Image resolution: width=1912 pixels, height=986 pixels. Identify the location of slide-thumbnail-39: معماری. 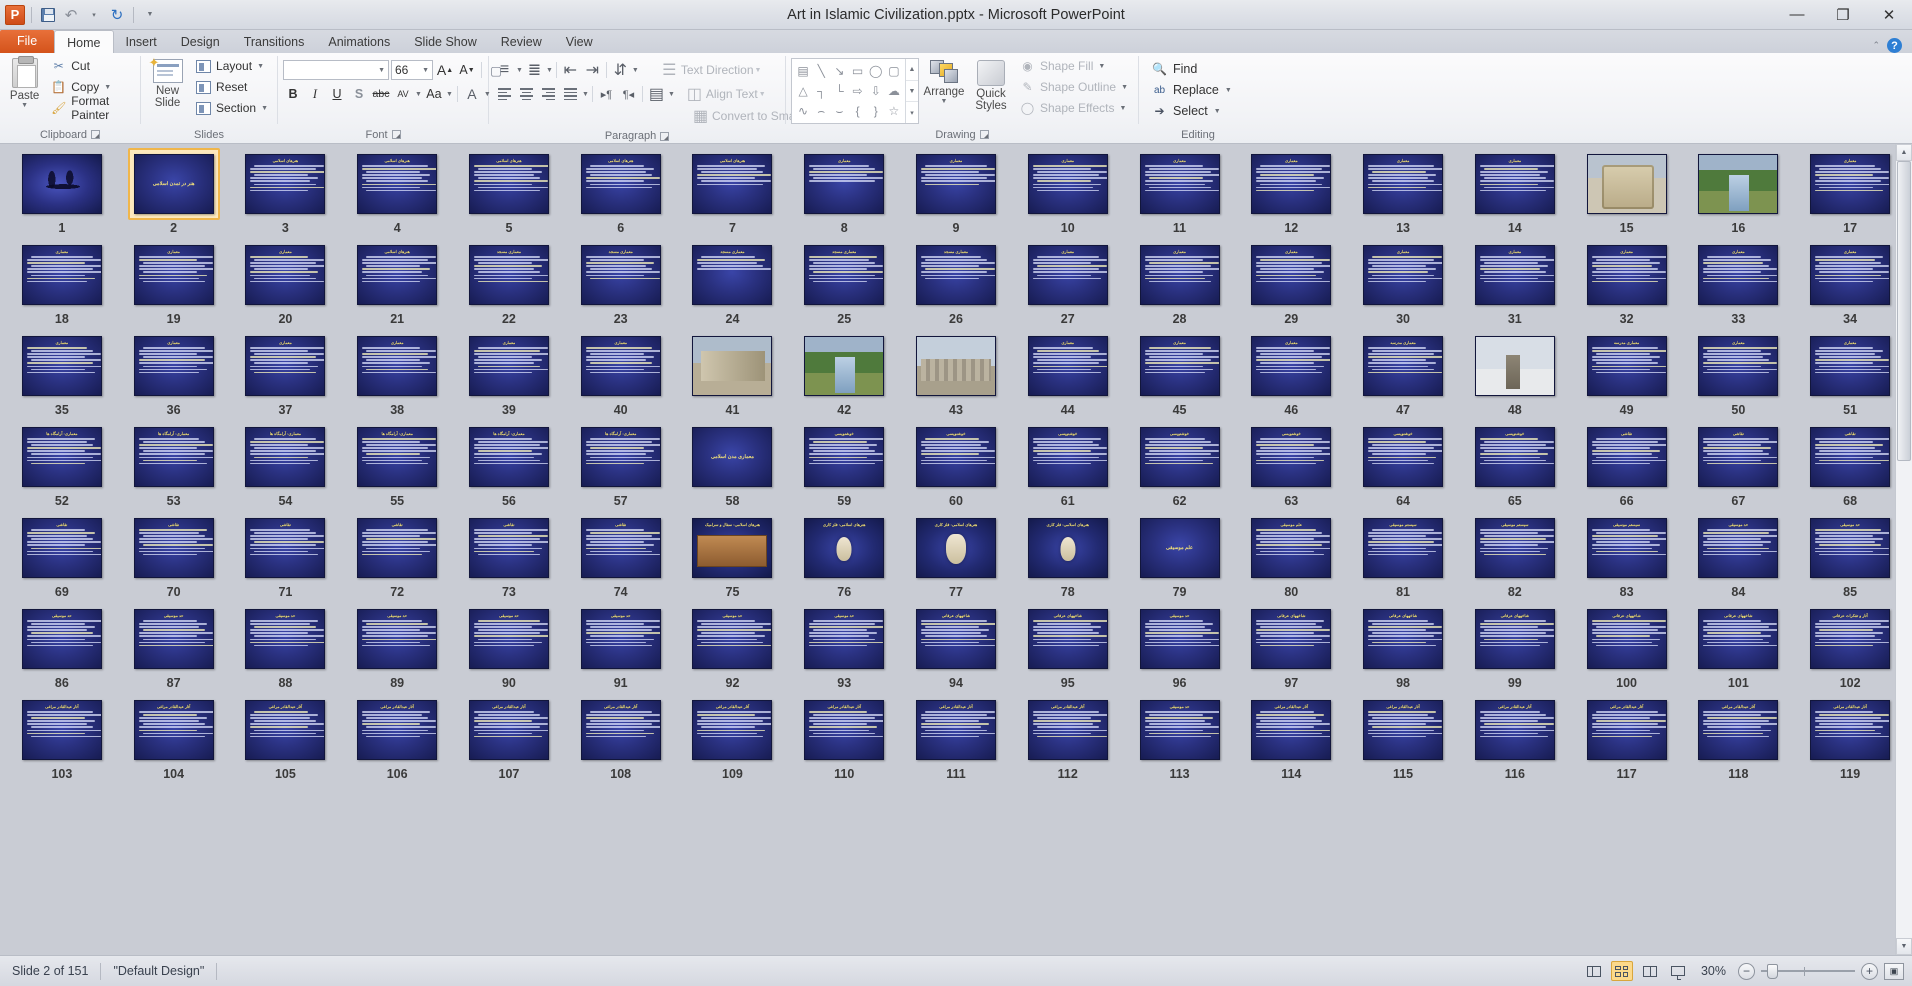
(509, 366).